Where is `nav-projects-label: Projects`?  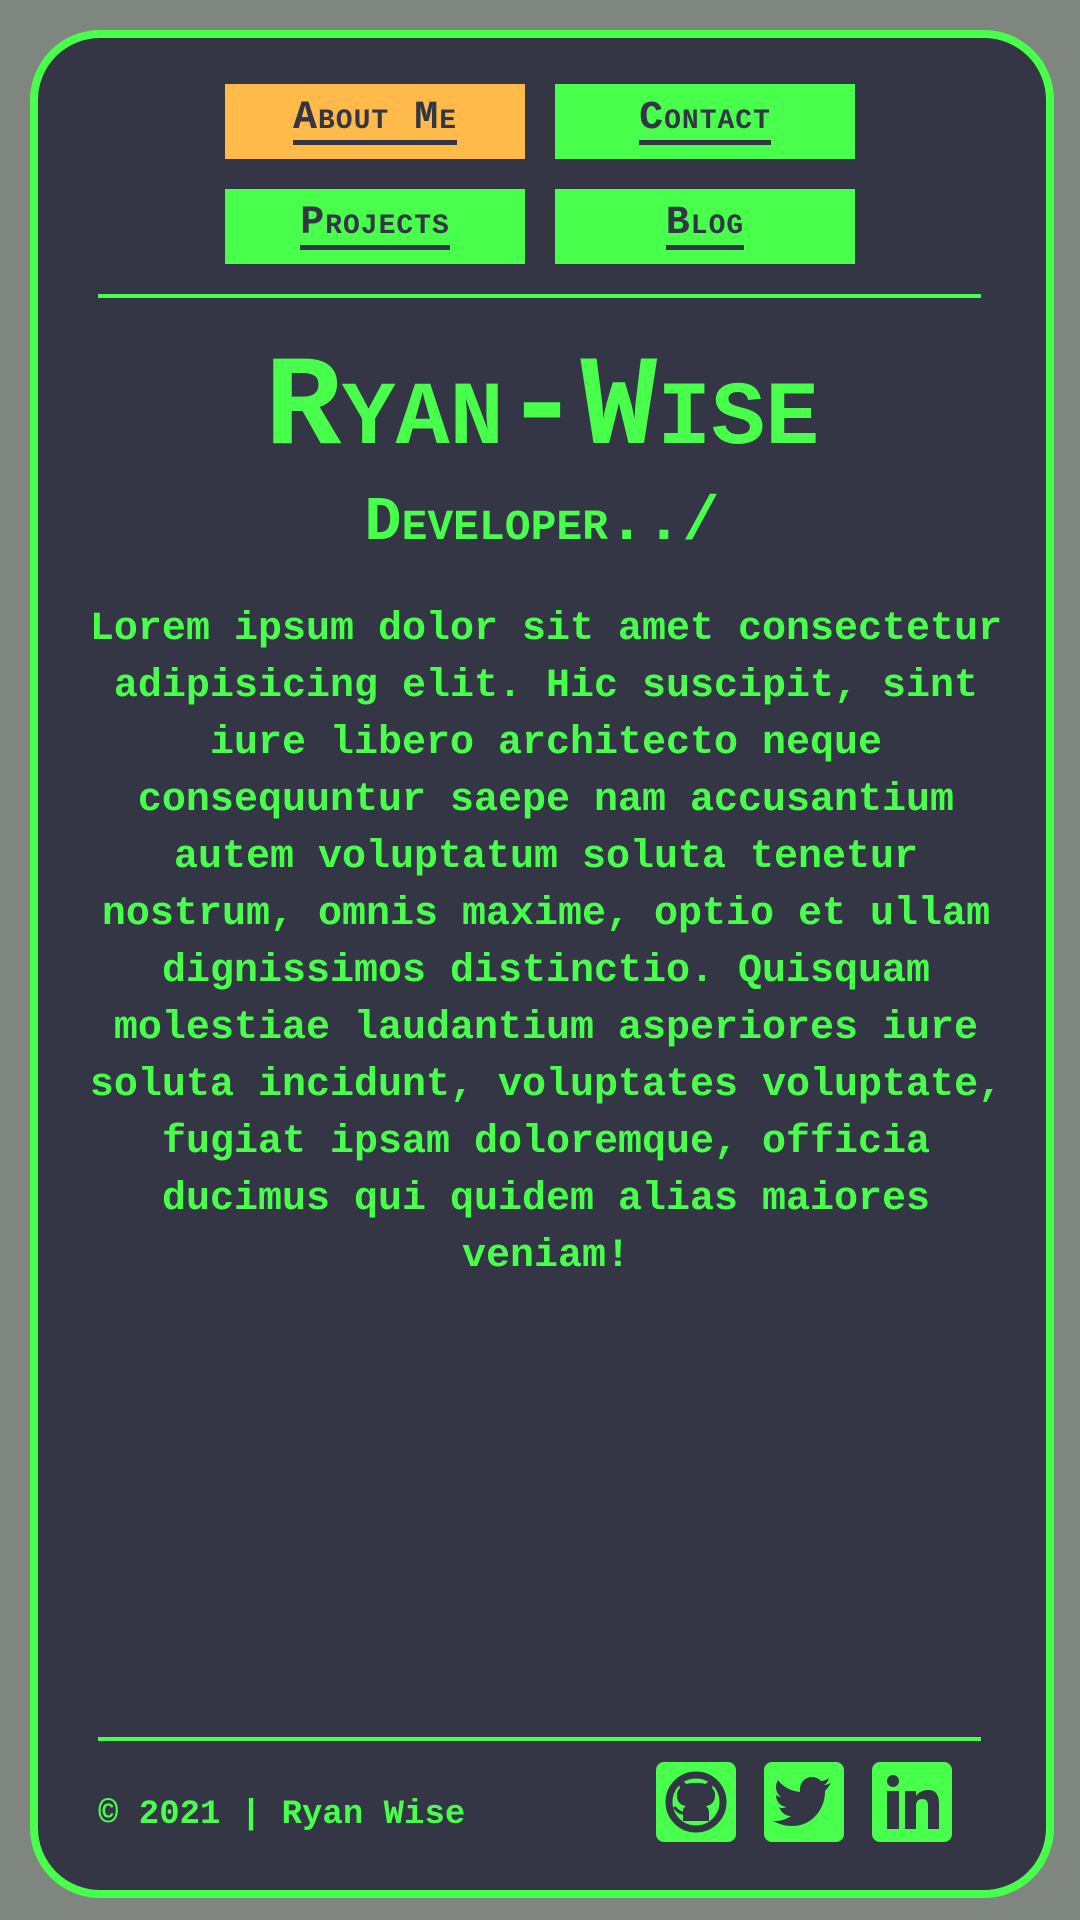 nav-projects-label: Projects is located at coordinates (375, 226).